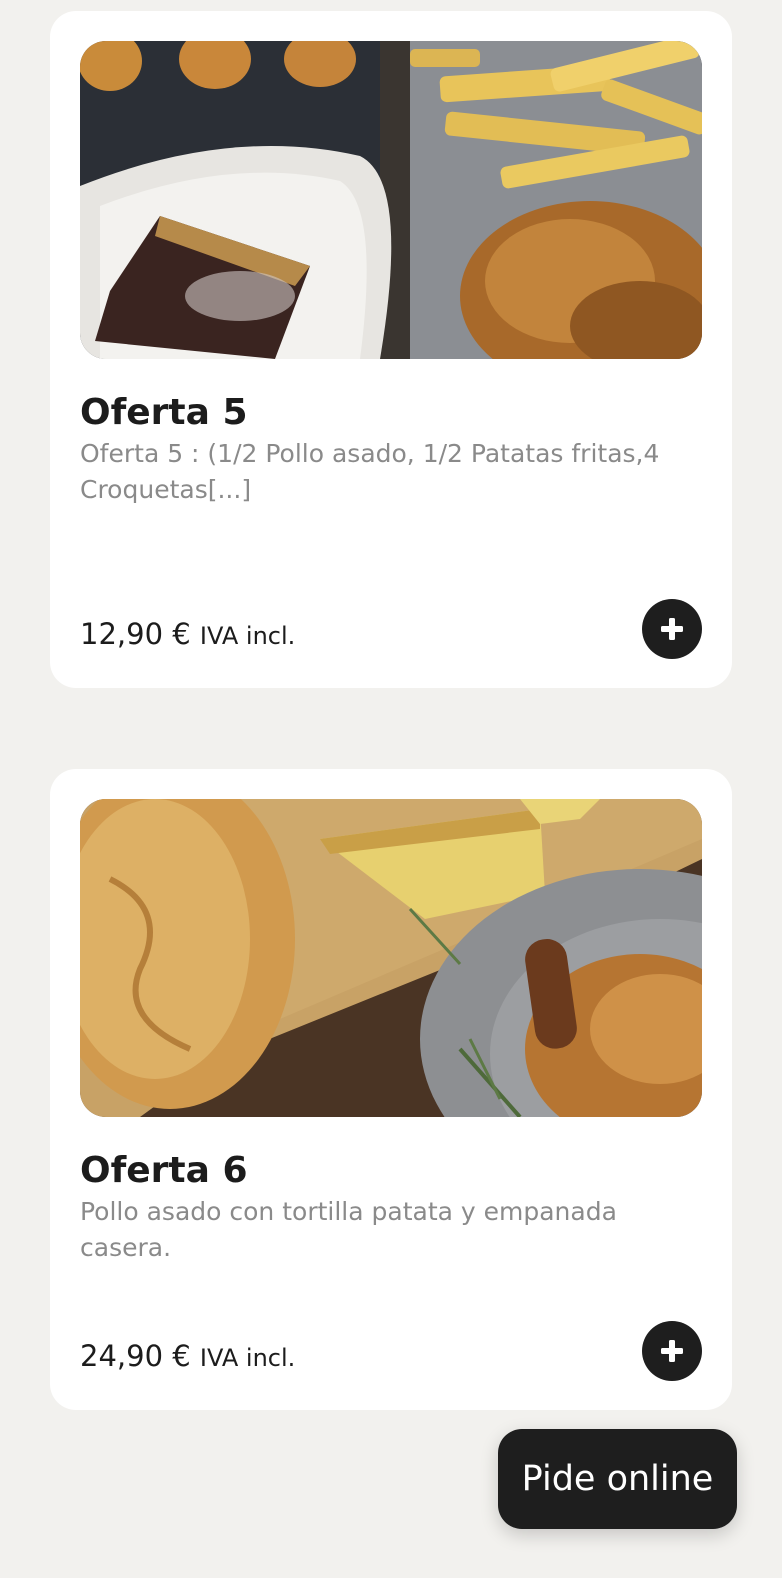 This screenshot has height=1578, width=782. What do you see at coordinates (164, 413) in the screenshot?
I see `product-title: Oferta 5` at bounding box center [164, 413].